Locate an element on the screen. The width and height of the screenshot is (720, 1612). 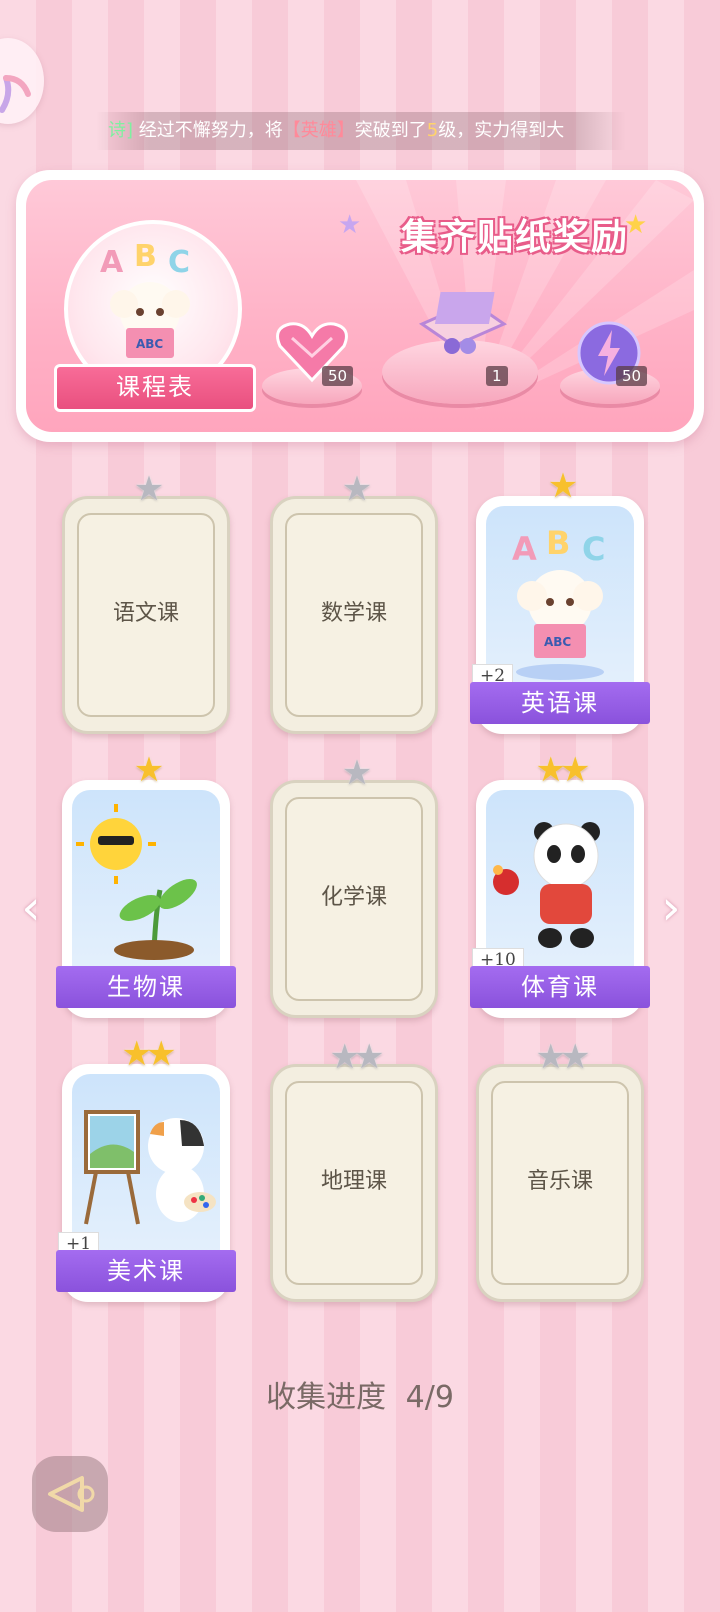
purple-star-icon: ★ is located at coordinates (350, 225).